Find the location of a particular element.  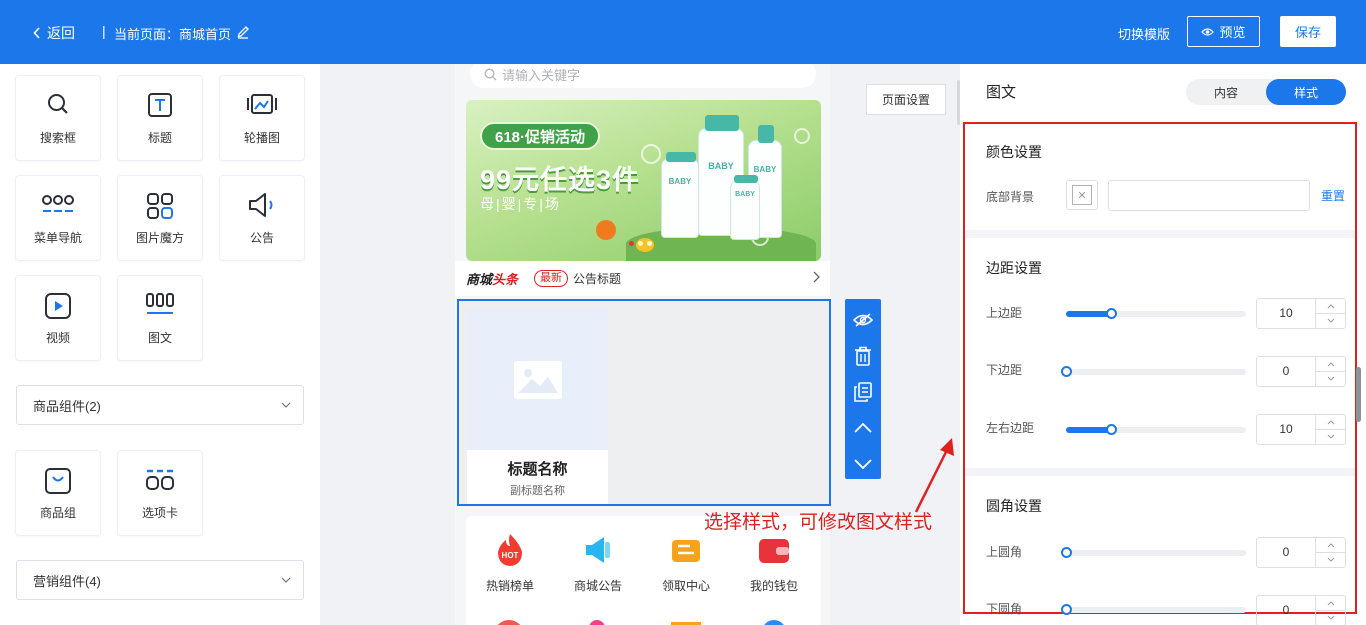

reset-button: 重置 is located at coordinates (1333, 195).